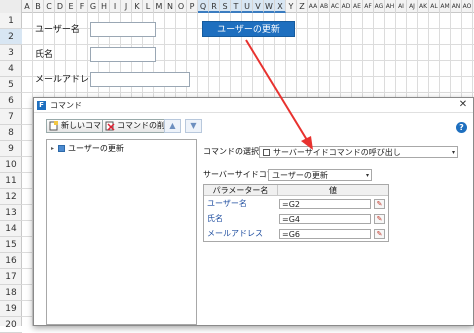 Image resolution: width=474 pixels, height=333 pixels. What do you see at coordinates (368, 6) in the screenshot?
I see `column-header: AF` at bounding box center [368, 6].